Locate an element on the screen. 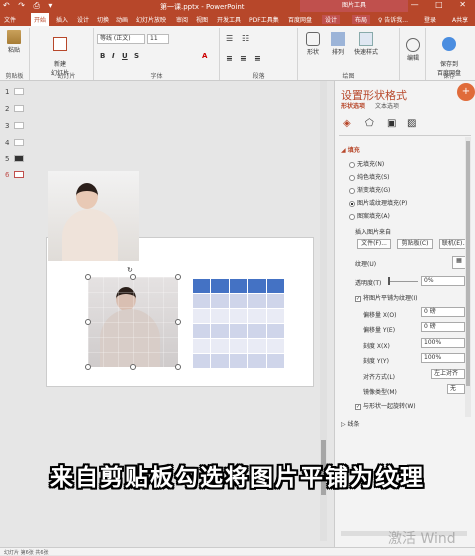 The width and height of the screenshot is (475, 556). align-center-icon: ≡ is located at coordinates (243, 58).